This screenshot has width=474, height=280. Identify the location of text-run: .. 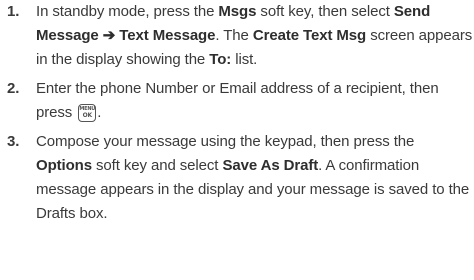
(99, 112).